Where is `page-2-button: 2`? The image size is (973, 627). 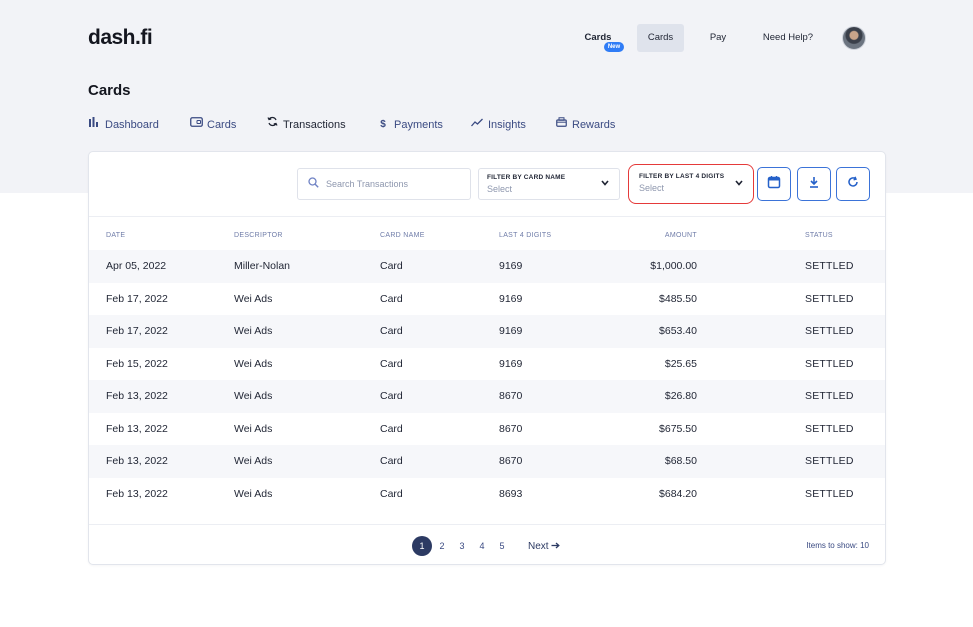 page-2-button: 2 is located at coordinates (442, 546).